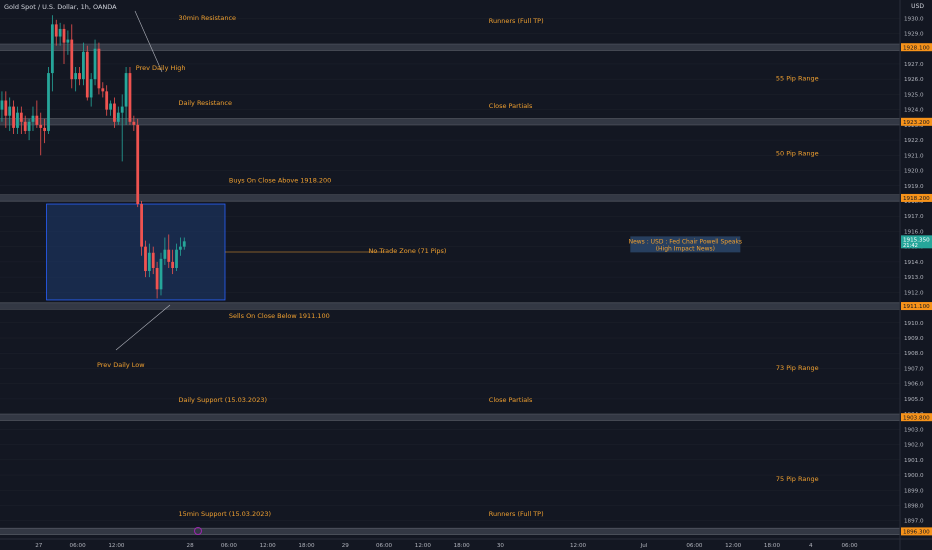 The image size is (932, 550). What do you see at coordinates (914, 263) in the screenshot?
I see `price-tick-label: 1914.0` at bounding box center [914, 263].